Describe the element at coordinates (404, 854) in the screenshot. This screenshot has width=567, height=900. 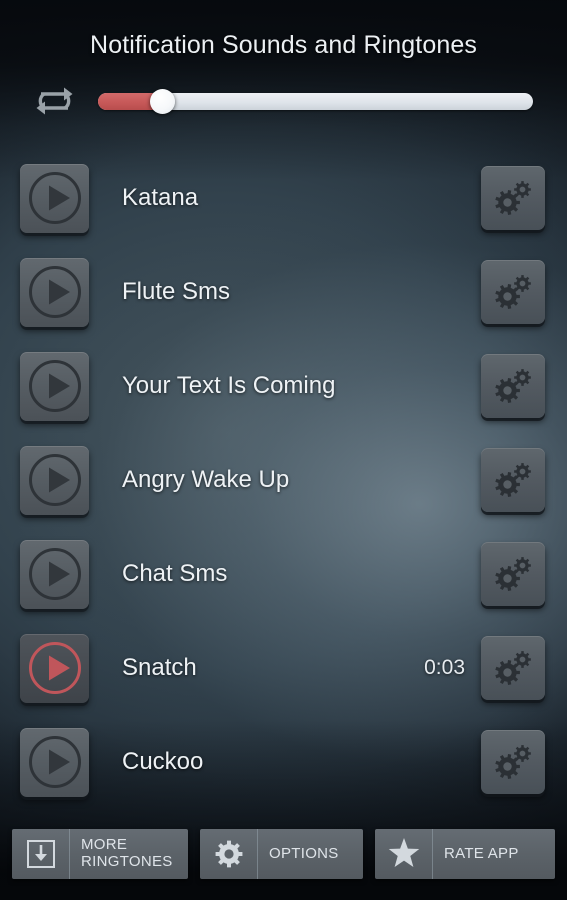
I see `star-icon` at that location.